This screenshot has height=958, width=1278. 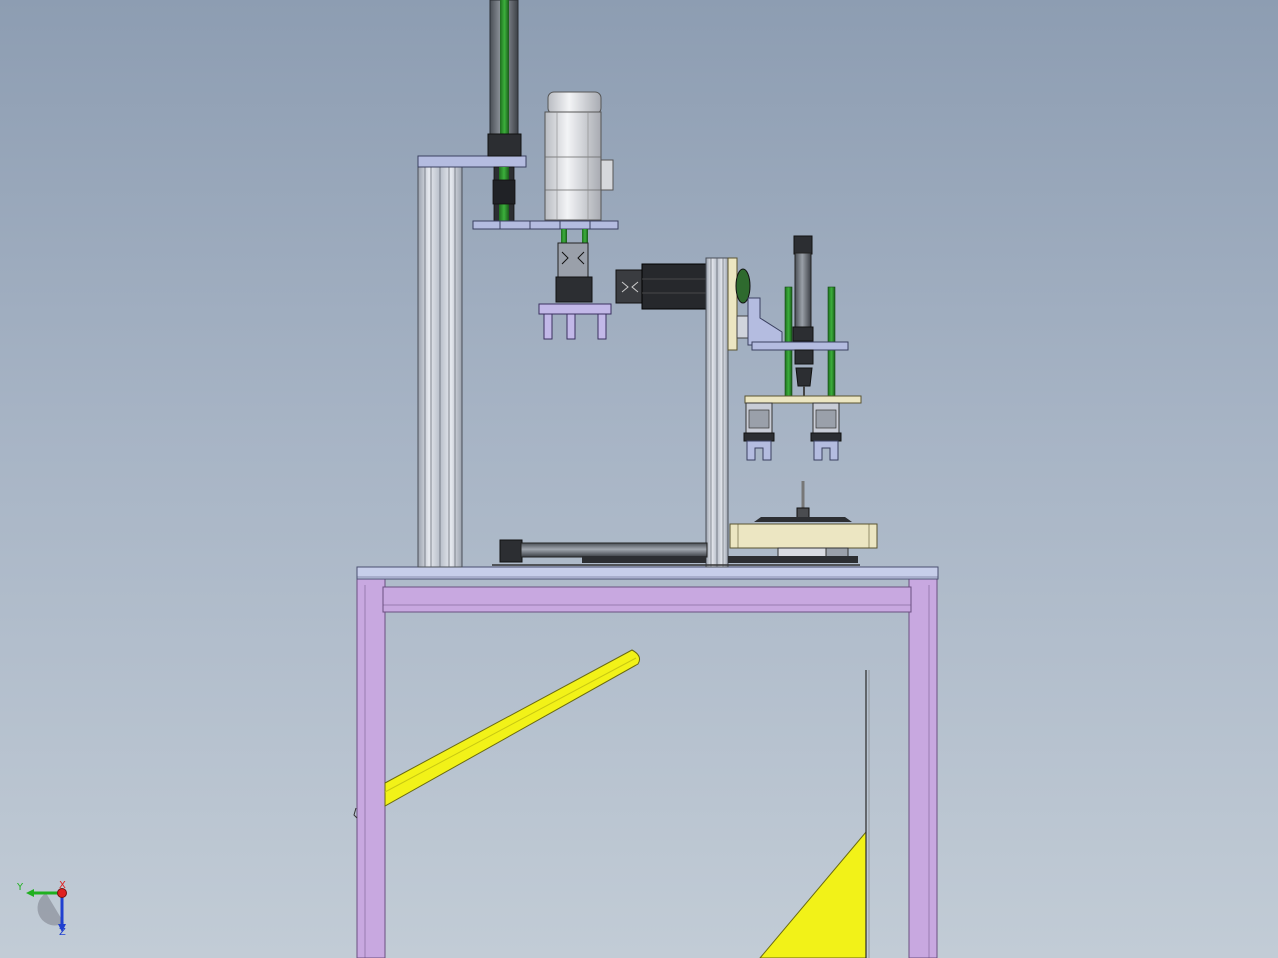 I want to click on work-fixture, so click(x=803, y=522).